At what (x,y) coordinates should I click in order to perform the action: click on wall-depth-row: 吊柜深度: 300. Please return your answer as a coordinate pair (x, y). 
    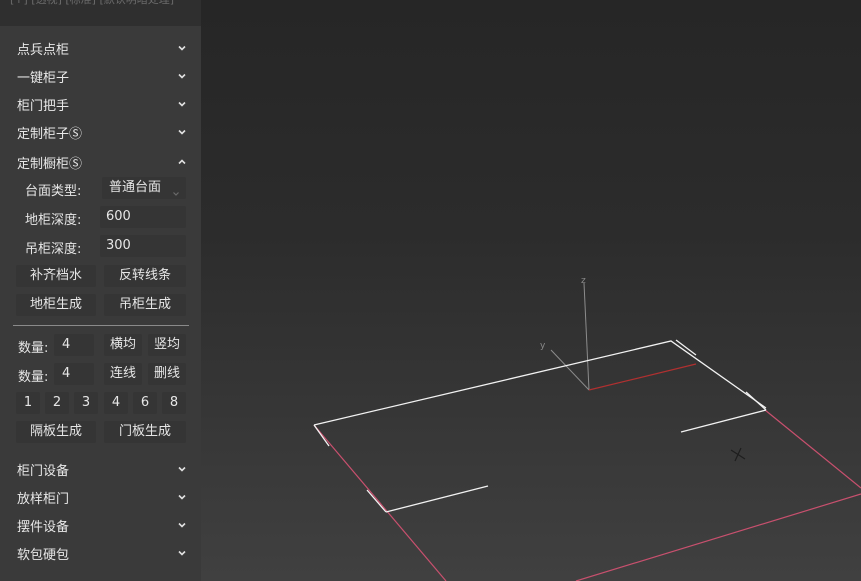
    Looking at the image, I should click on (100, 247).